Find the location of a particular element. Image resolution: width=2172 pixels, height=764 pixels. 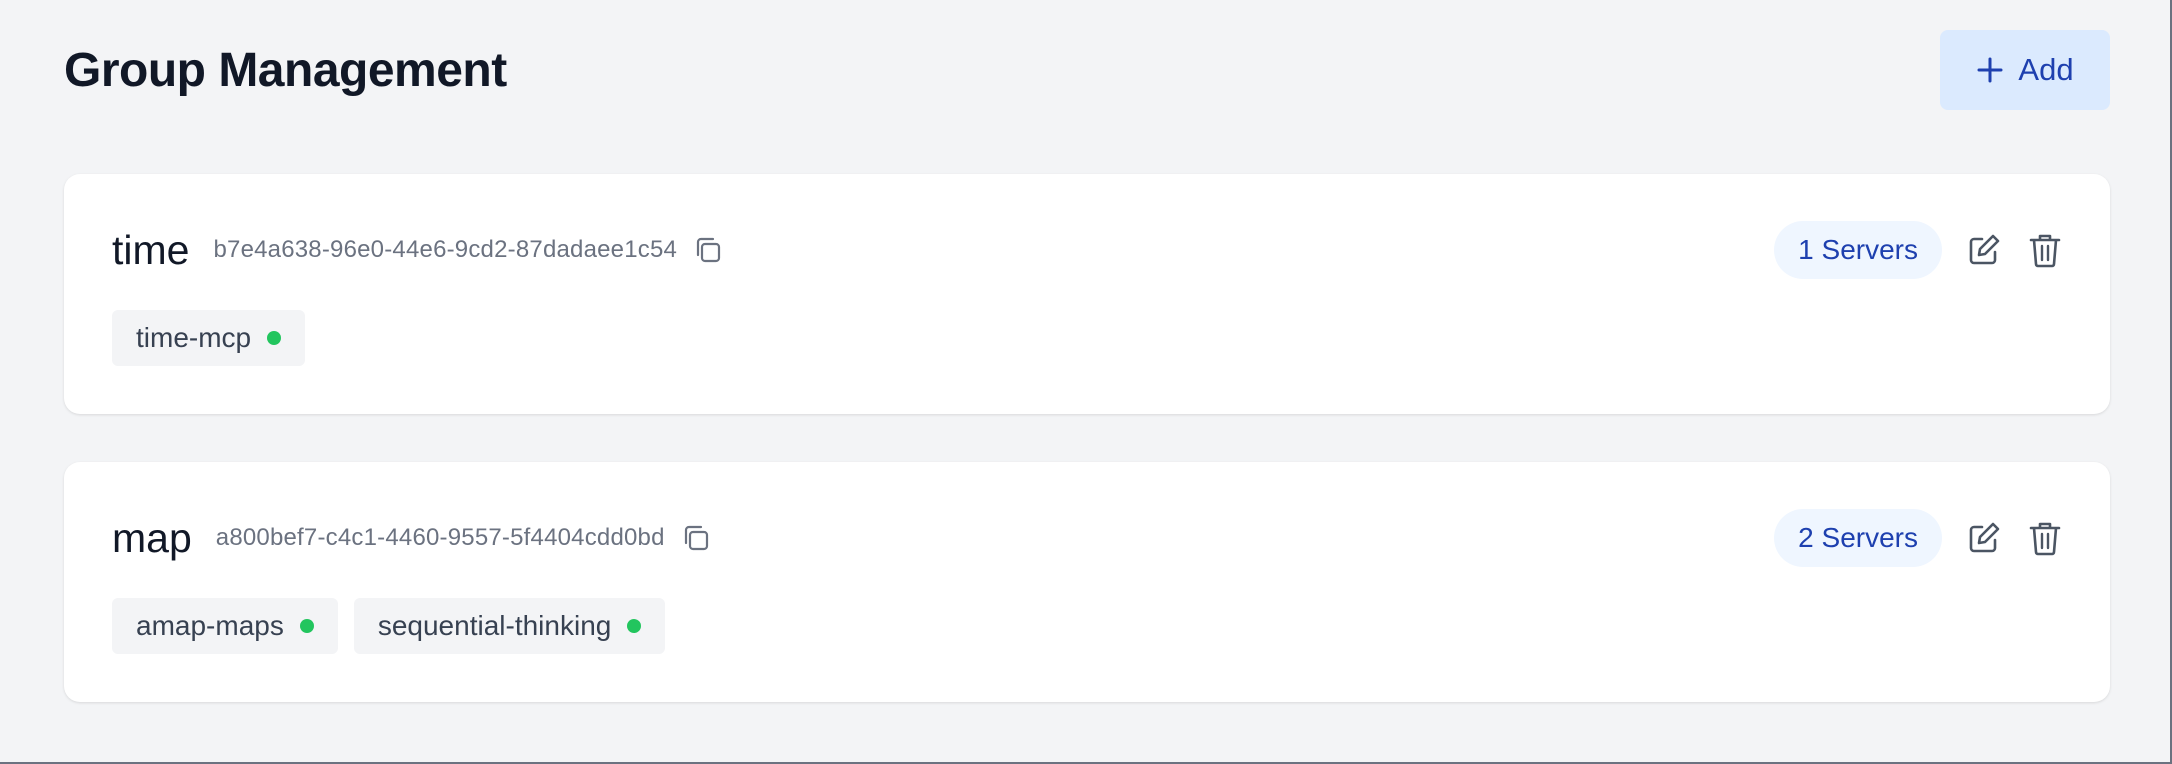

group-name: map is located at coordinates (152, 537).